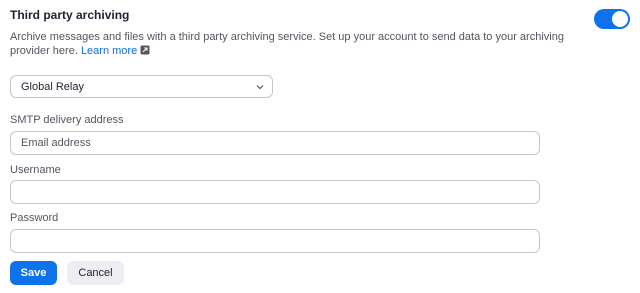 The height and width of the screenshot is (293, 640). I want to click on provider-select-value: Global Relay, so click(52, 87).